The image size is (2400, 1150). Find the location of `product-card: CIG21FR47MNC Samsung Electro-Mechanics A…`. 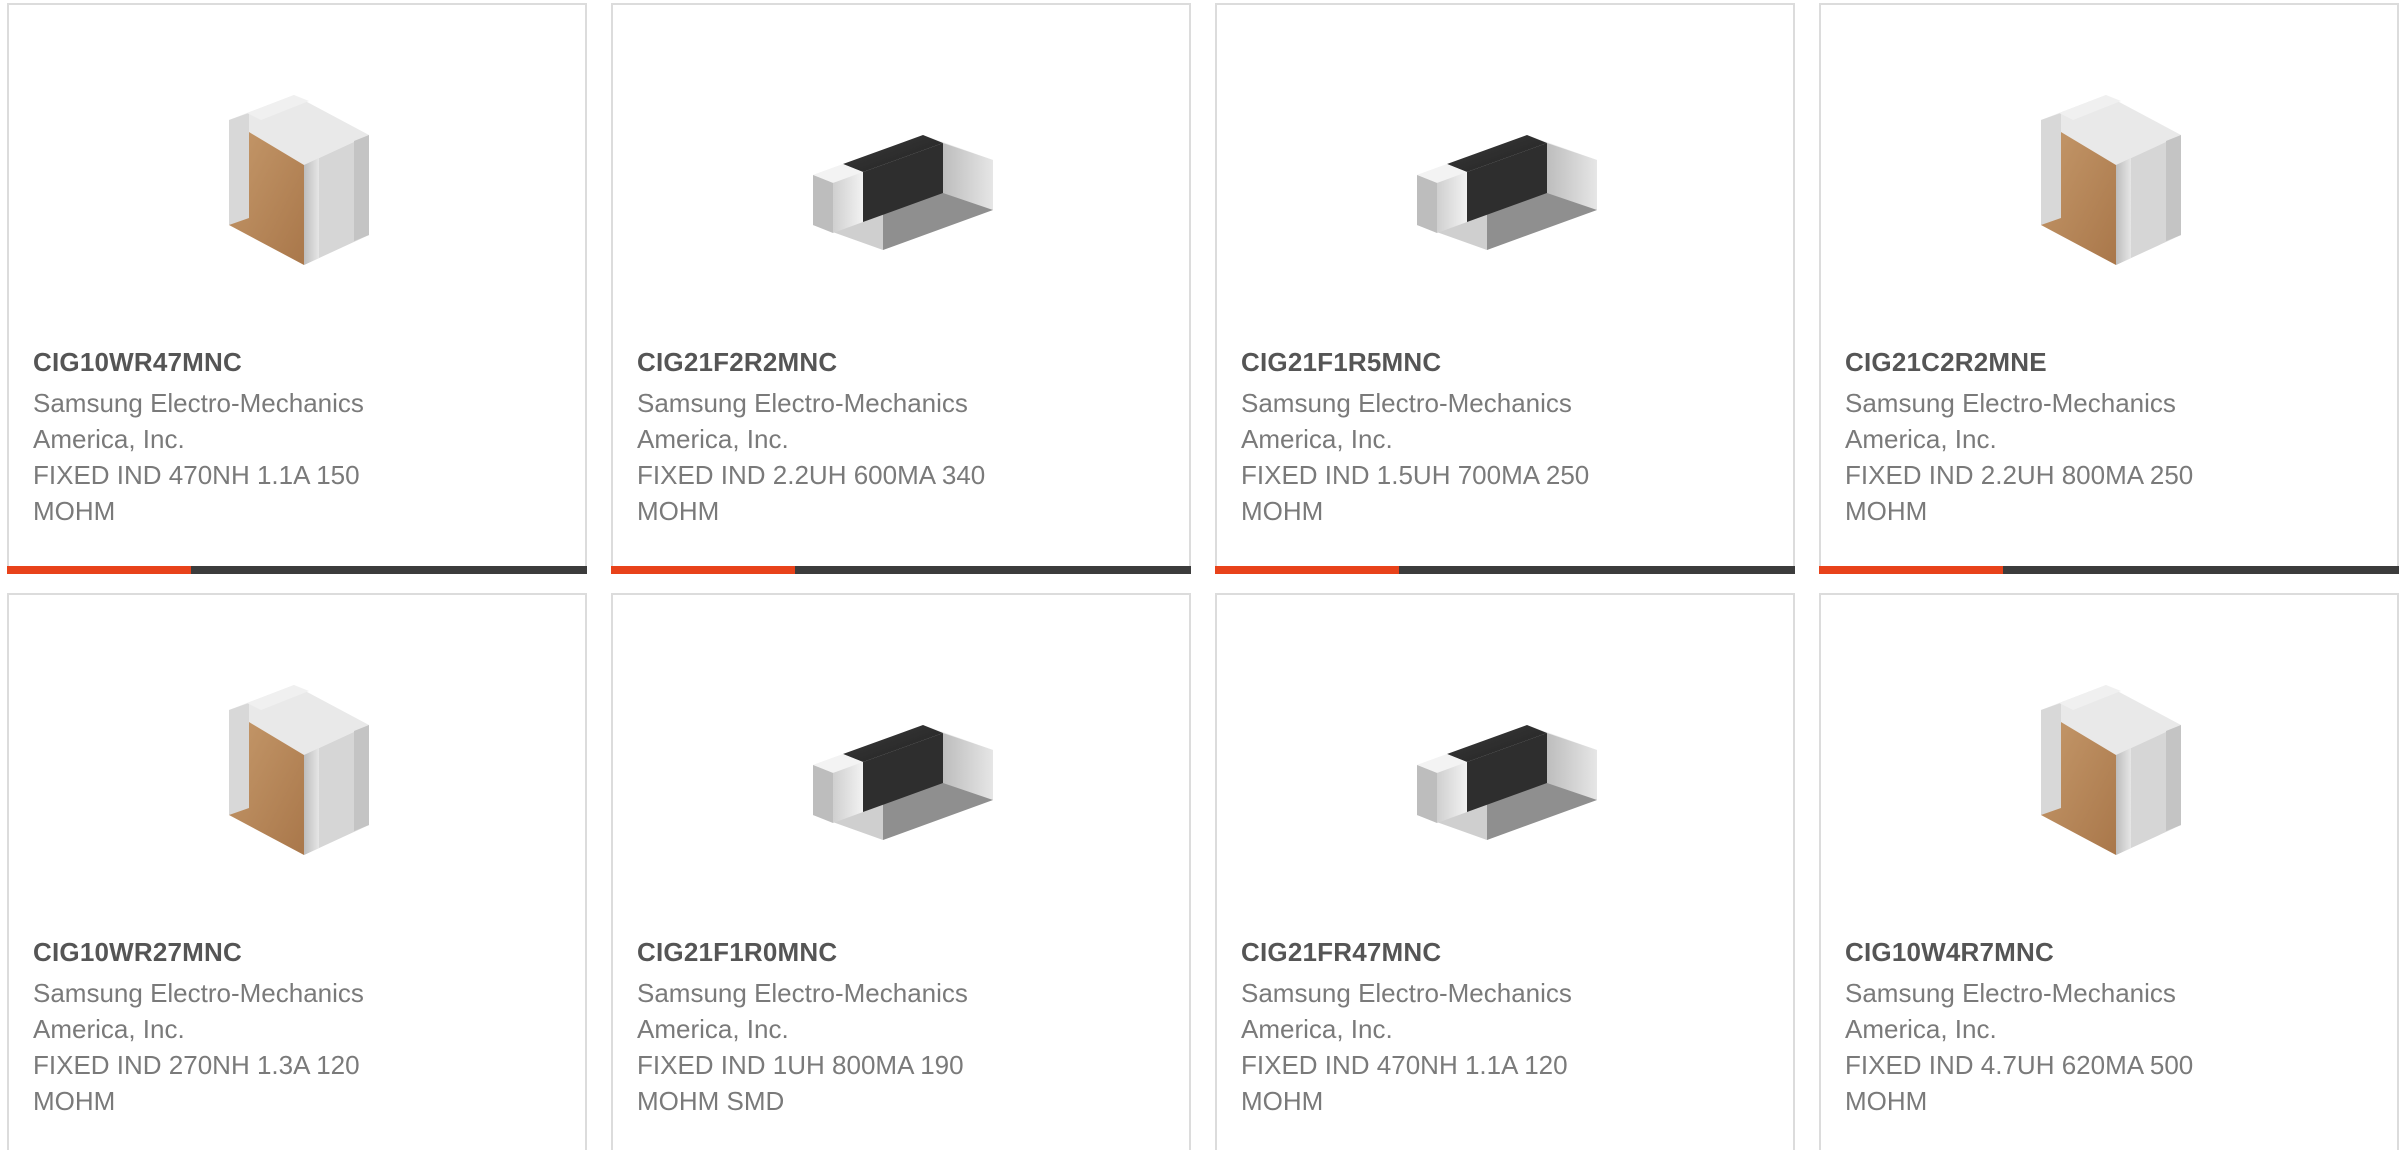

product-card: CIG21FR47MNC Samsung Electro-Mechanics A… is located at coordinates (1505, 871).